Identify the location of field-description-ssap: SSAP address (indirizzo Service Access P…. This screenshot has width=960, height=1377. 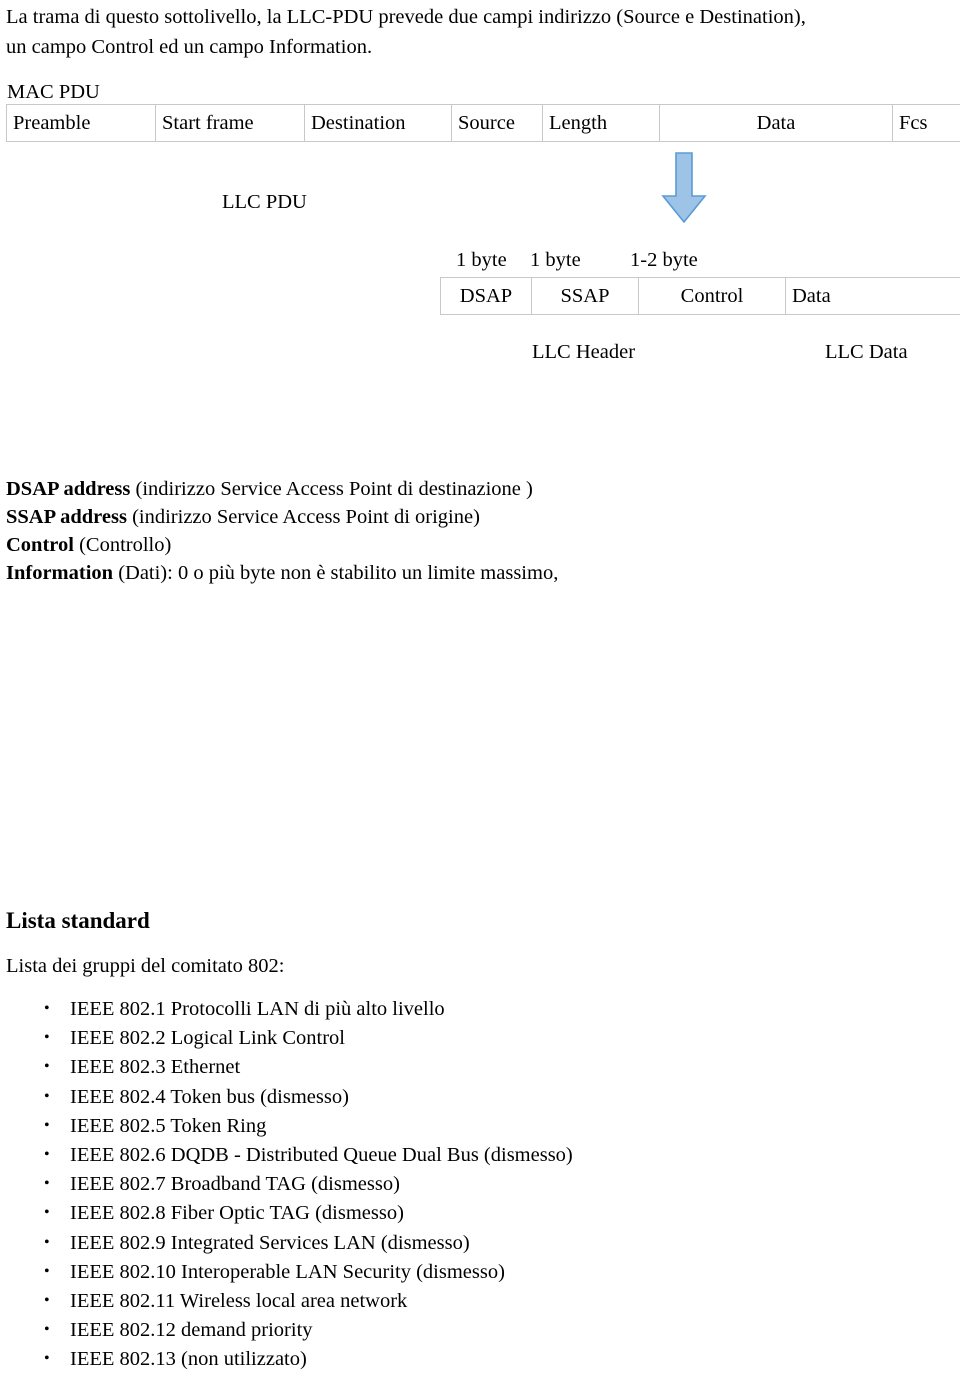
(386, 517).